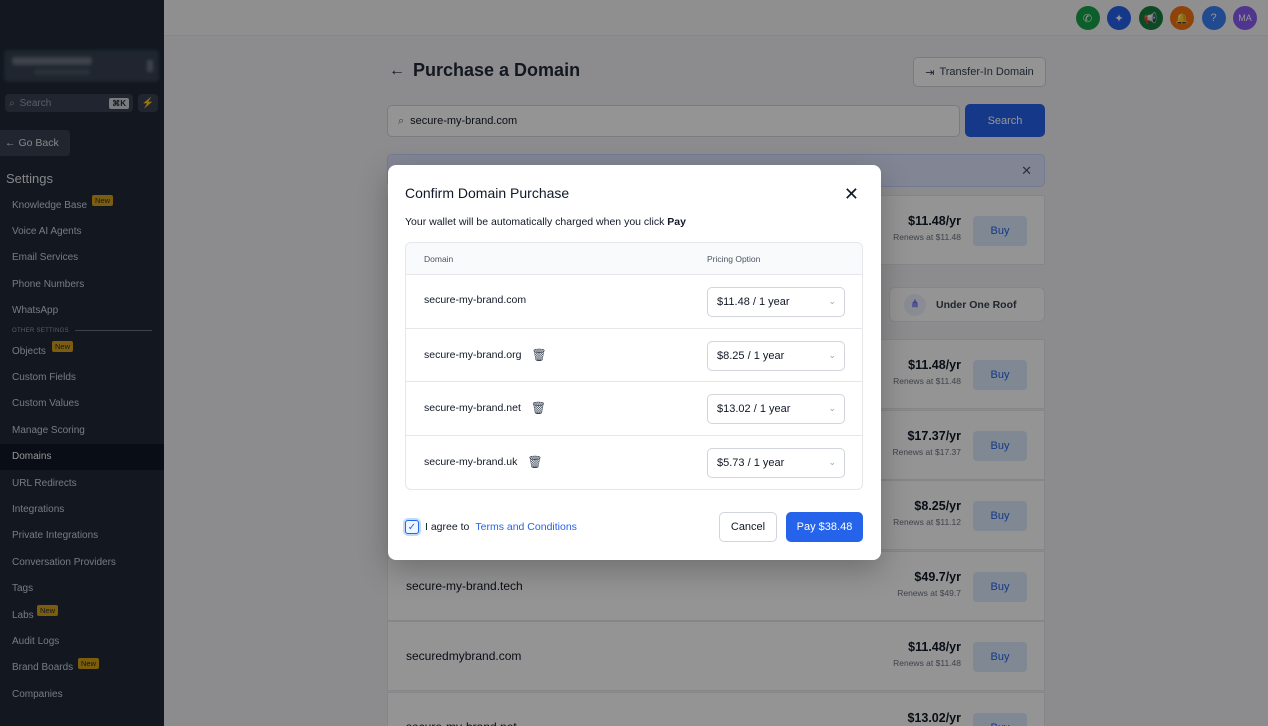  I want to click on pricing-select: $8.25 / 1 year ⌄, so click(776, 355).